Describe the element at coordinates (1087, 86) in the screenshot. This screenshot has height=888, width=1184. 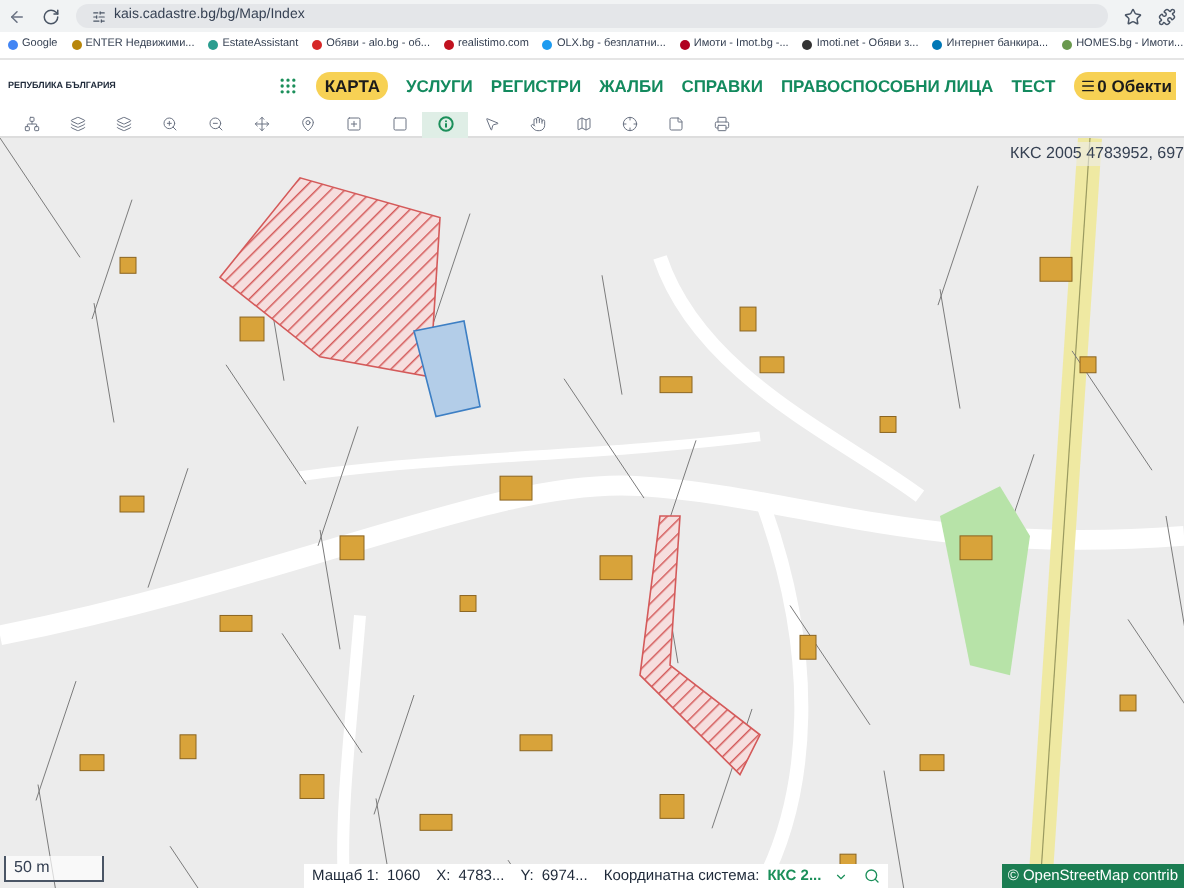
I see `menu-icon` at that location.